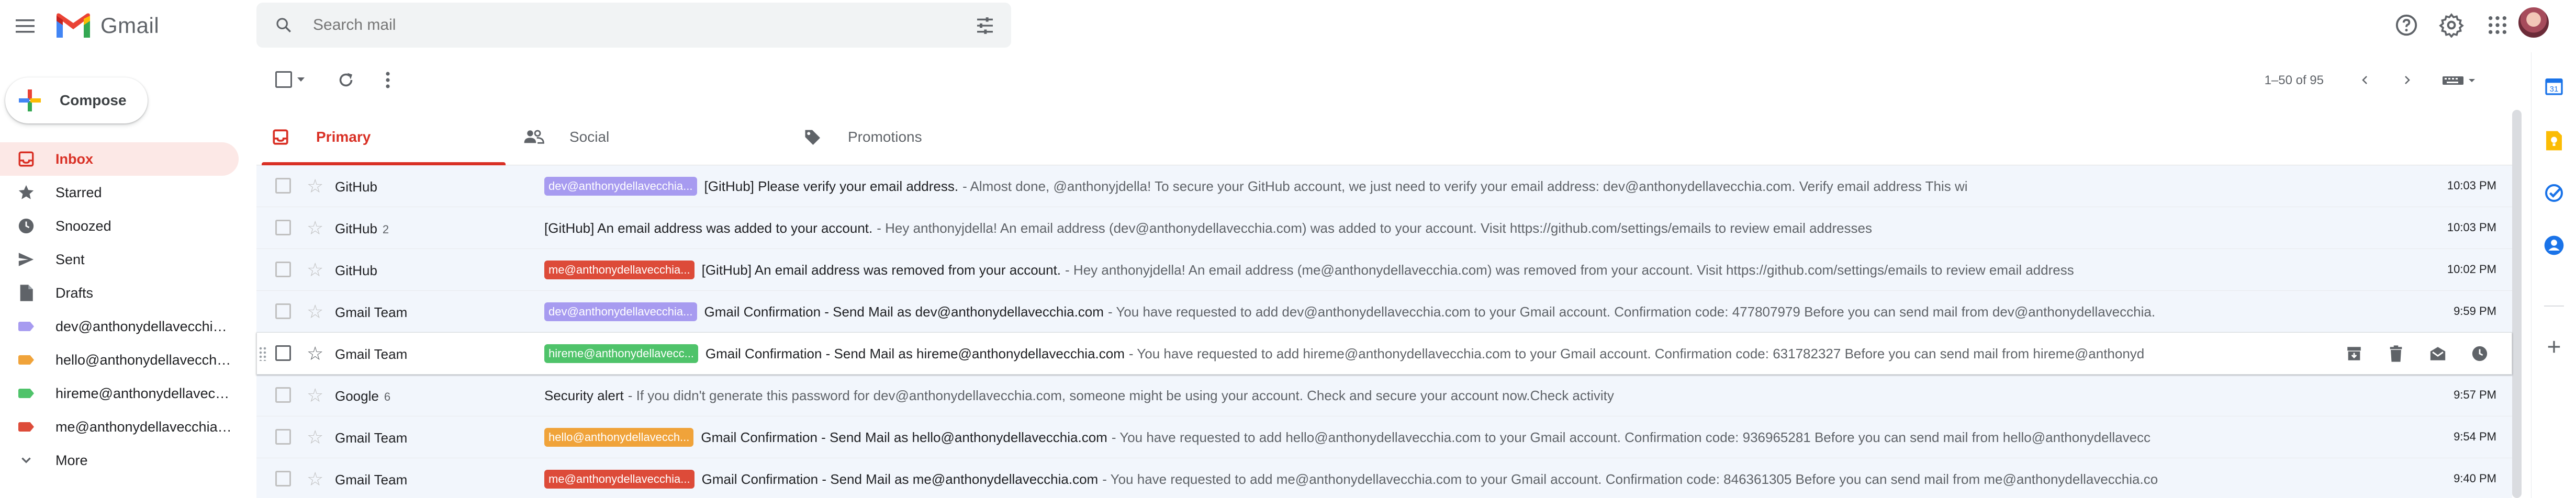 Image resolution: width=2576 pixels, height=498 pixels. Describe the element at coordinates (2406, 25) in the screenshot. I see `help-icon` at that location.